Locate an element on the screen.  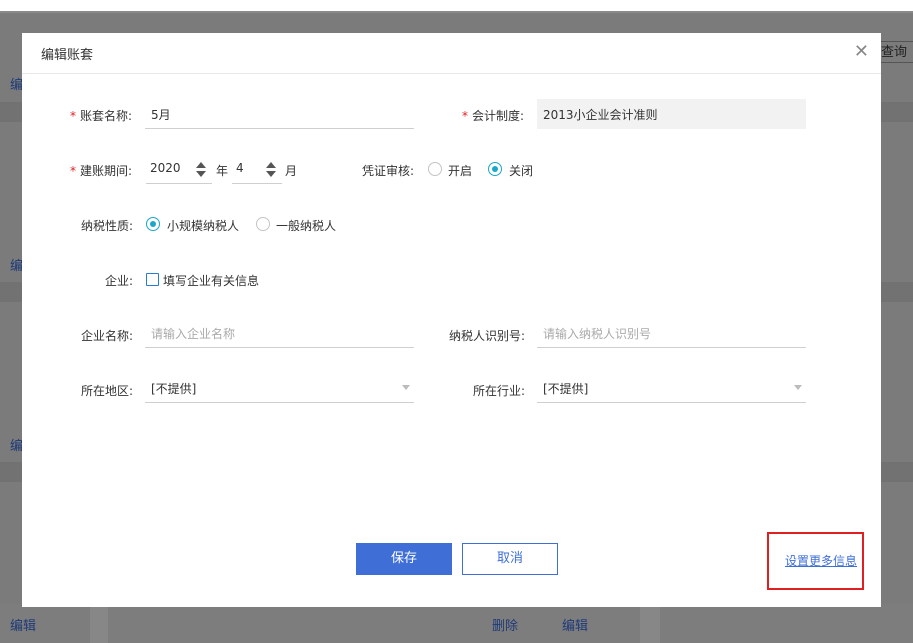
month-value: 4 is located at coordinates (240, 168).